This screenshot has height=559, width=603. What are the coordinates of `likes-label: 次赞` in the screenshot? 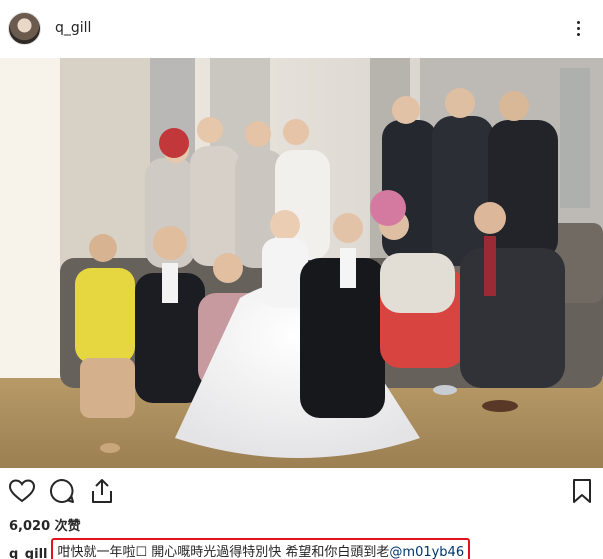 It's located at (67, 526).